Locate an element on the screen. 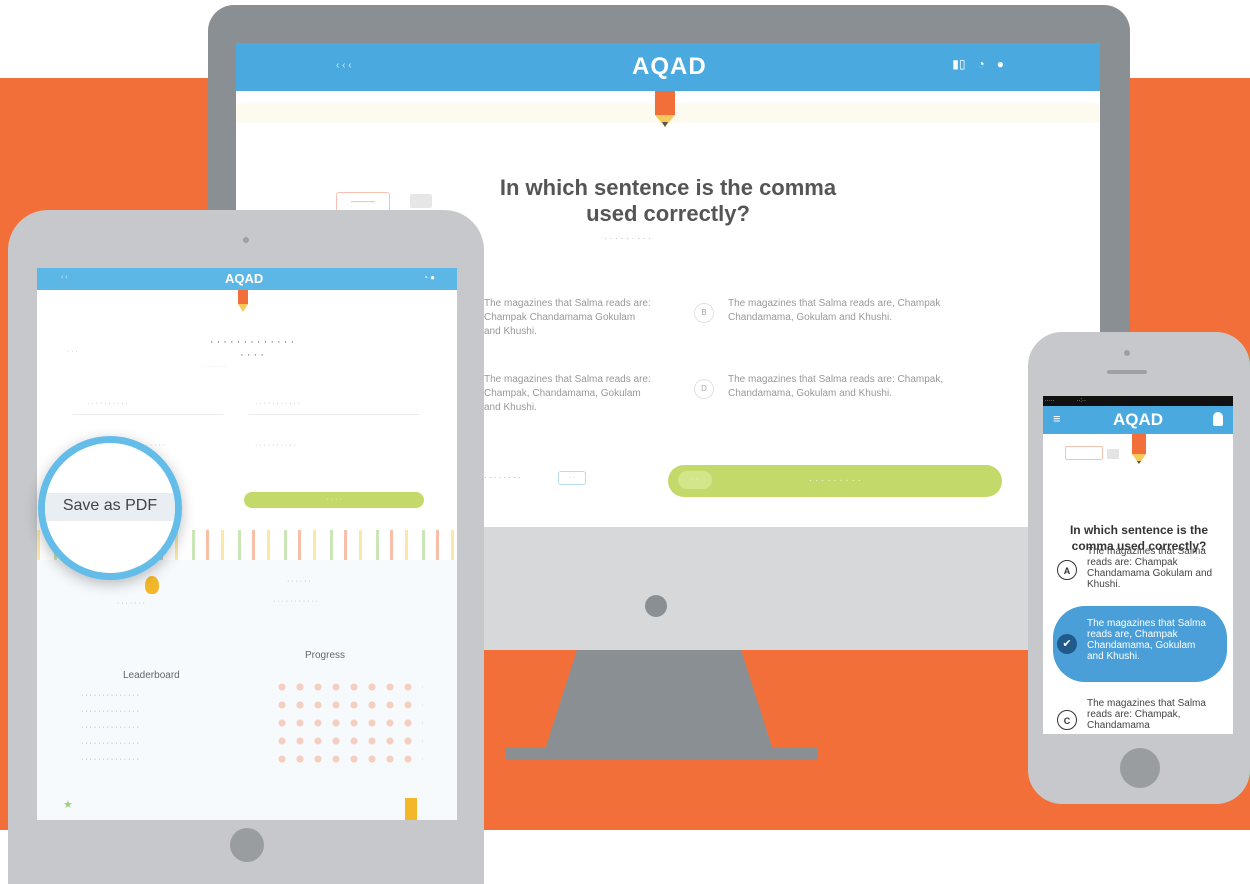  monitor-stand-base is located at coordinates (661, 754).